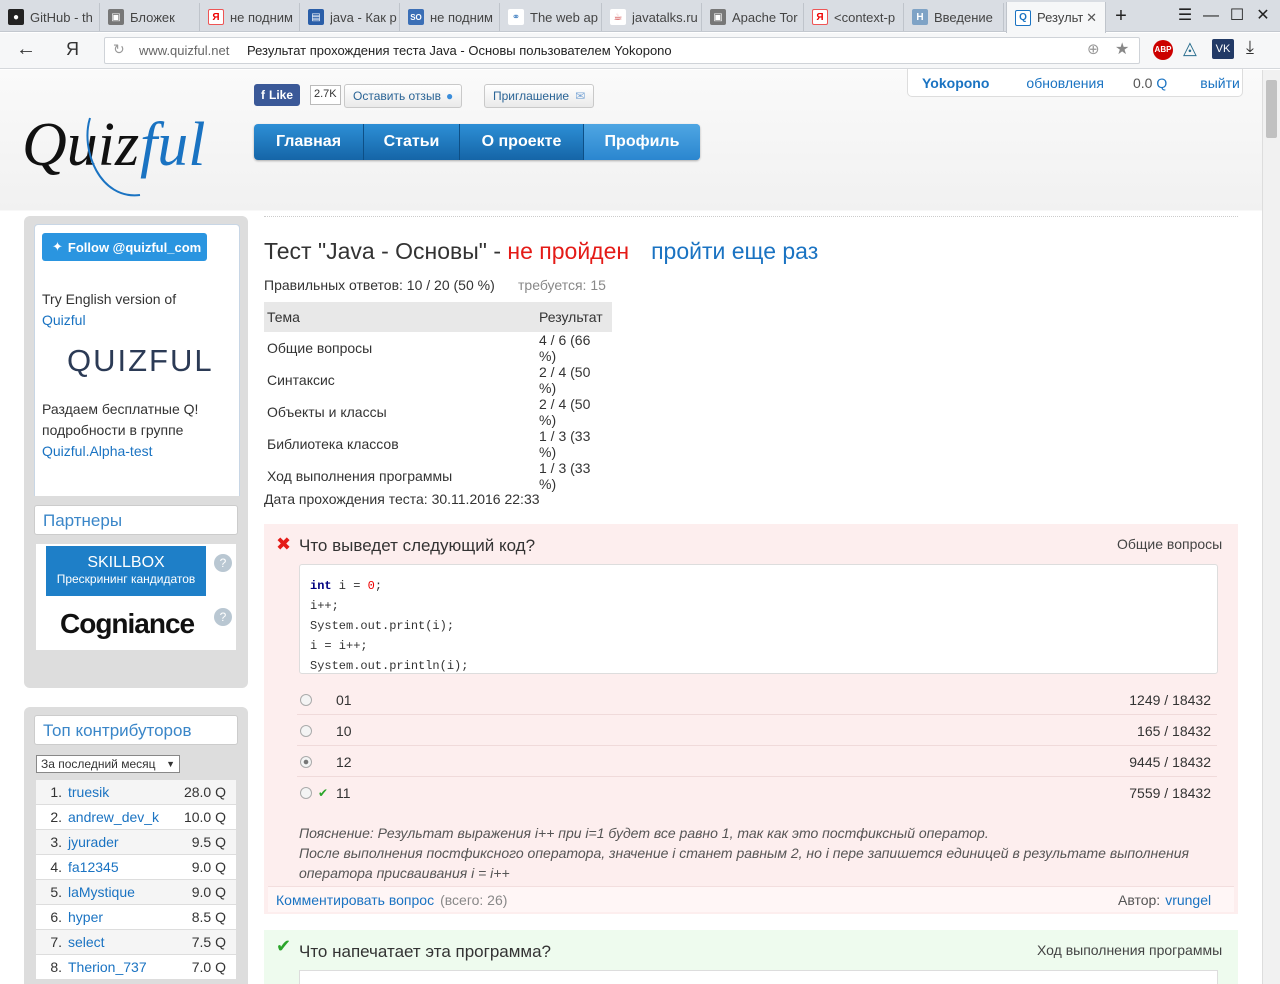 This screenshot has height=984, width=1280. I want to click on browser-tab: ☕ javatalks.ru, so click(652, 17).